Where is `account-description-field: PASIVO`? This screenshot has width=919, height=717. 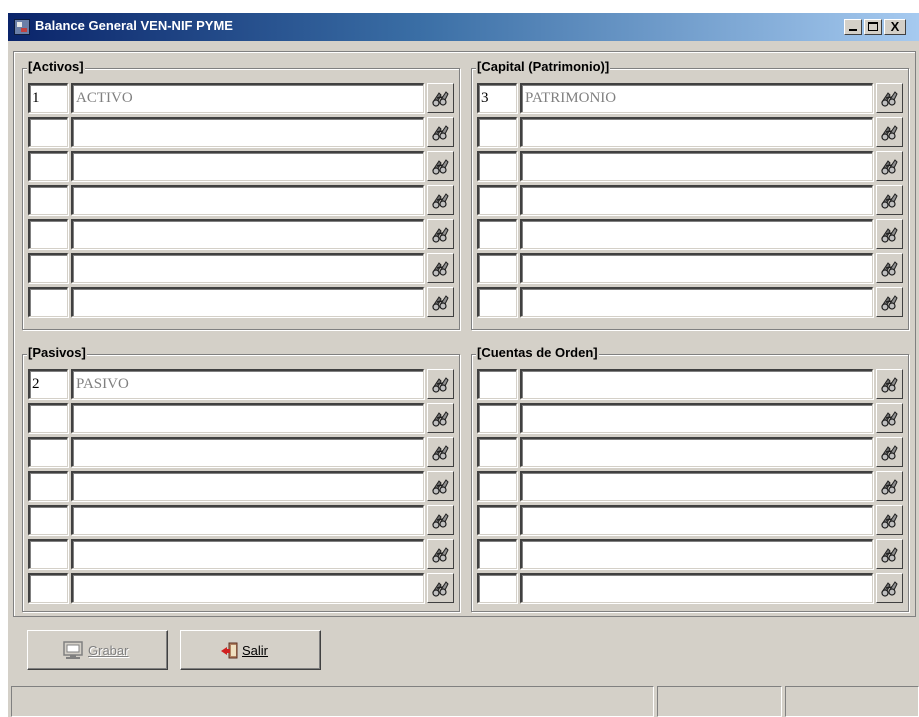 account-description-field: PASIVO is located at coordinates (247, 384).